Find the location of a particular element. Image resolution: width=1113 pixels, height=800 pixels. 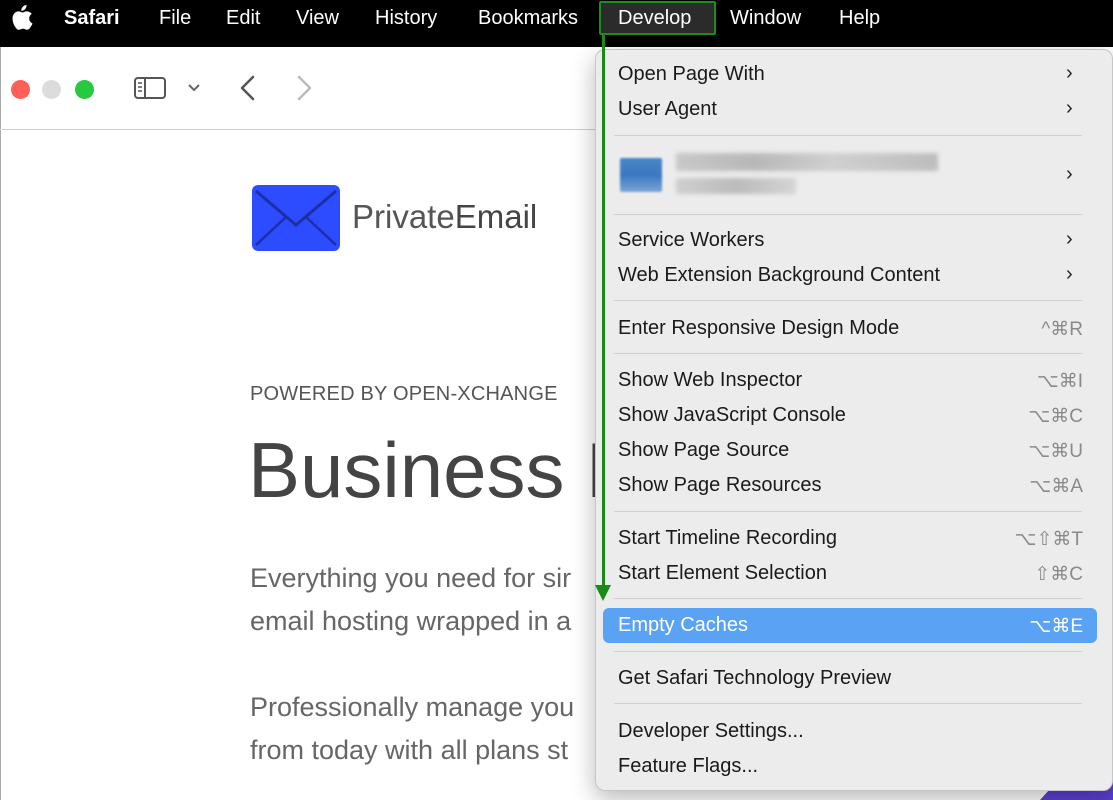

shortcut-label: ⌥⌘I is located at coordinates (1059, 381).